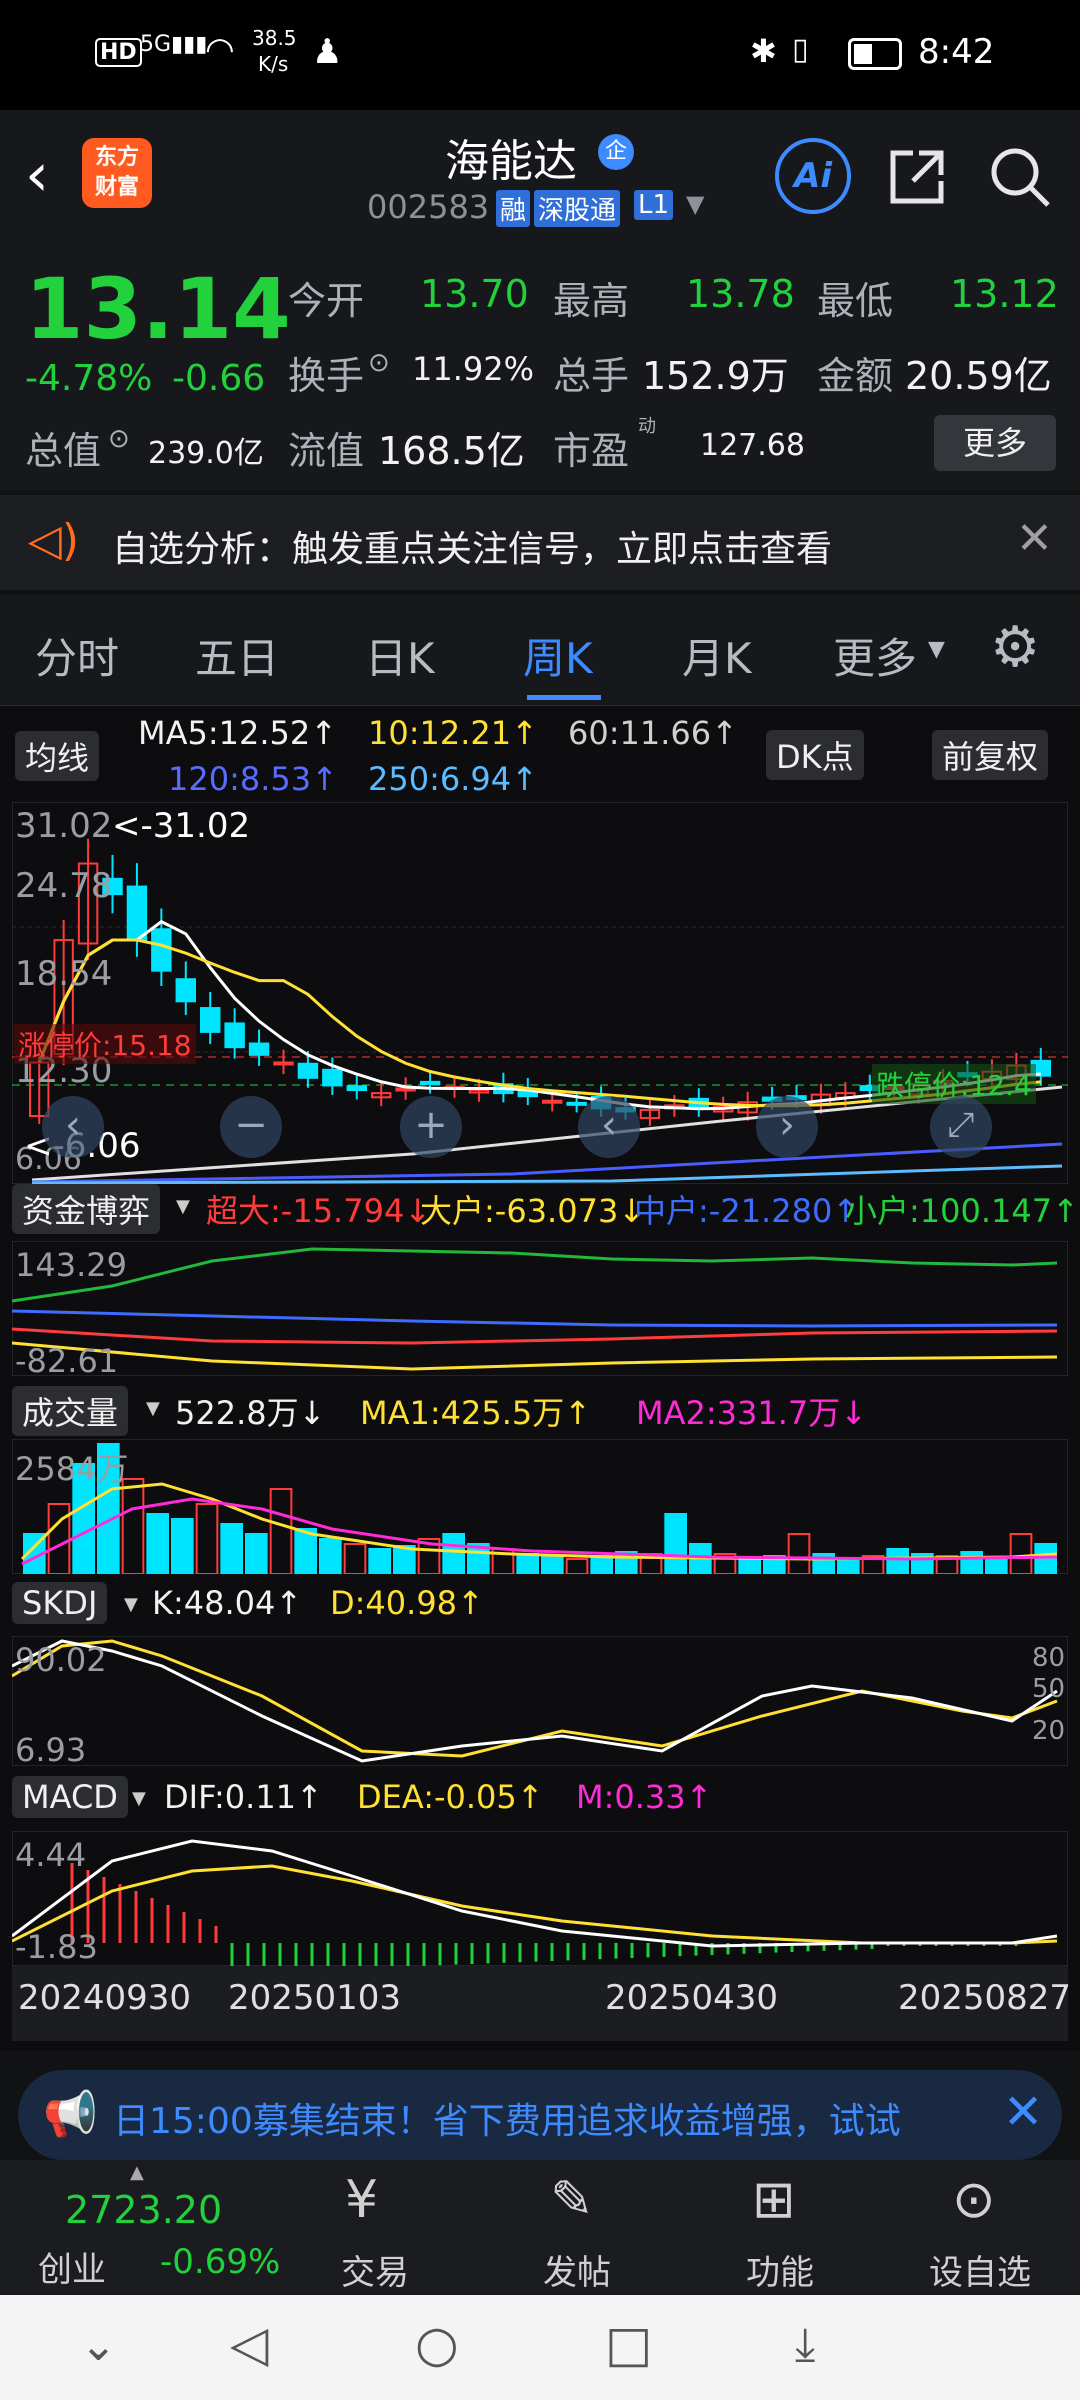  I want to click on skdj-level-80: 80, so click(1049, 1658).